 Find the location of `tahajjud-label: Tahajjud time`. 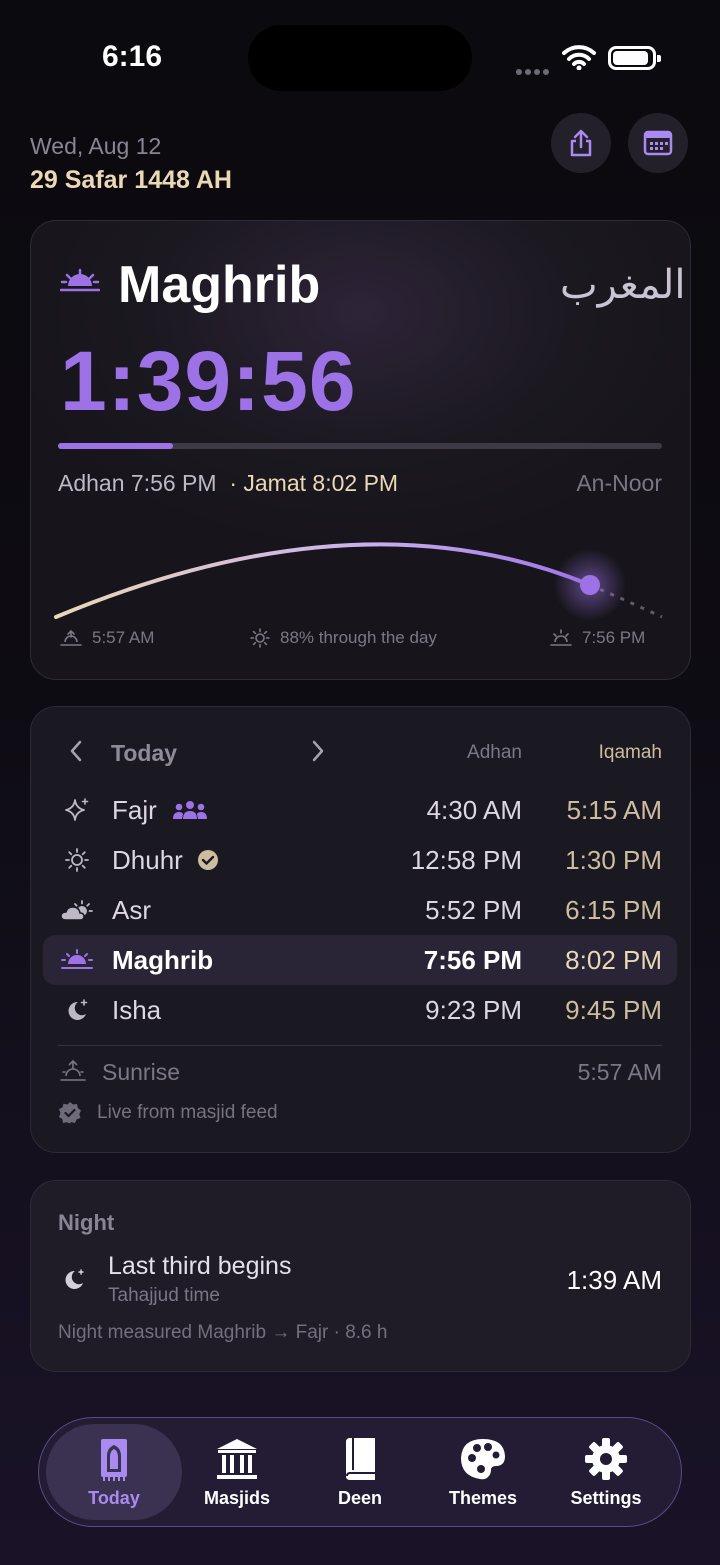

tahajjud-label: Tahajjud time is located at coordinates (164, 1295).